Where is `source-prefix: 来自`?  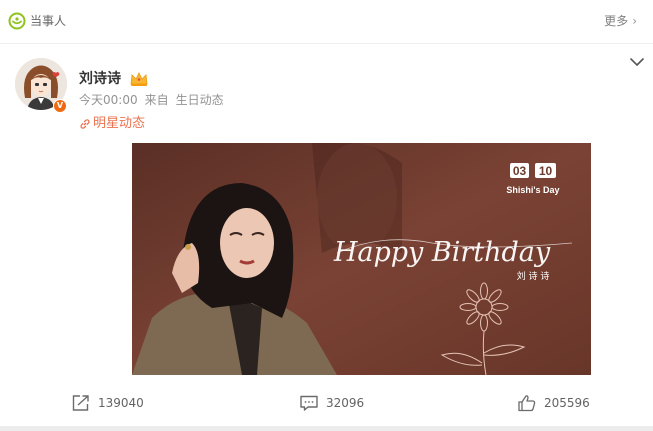 source-prefix: 来自 is located at coordinates (156, 100).